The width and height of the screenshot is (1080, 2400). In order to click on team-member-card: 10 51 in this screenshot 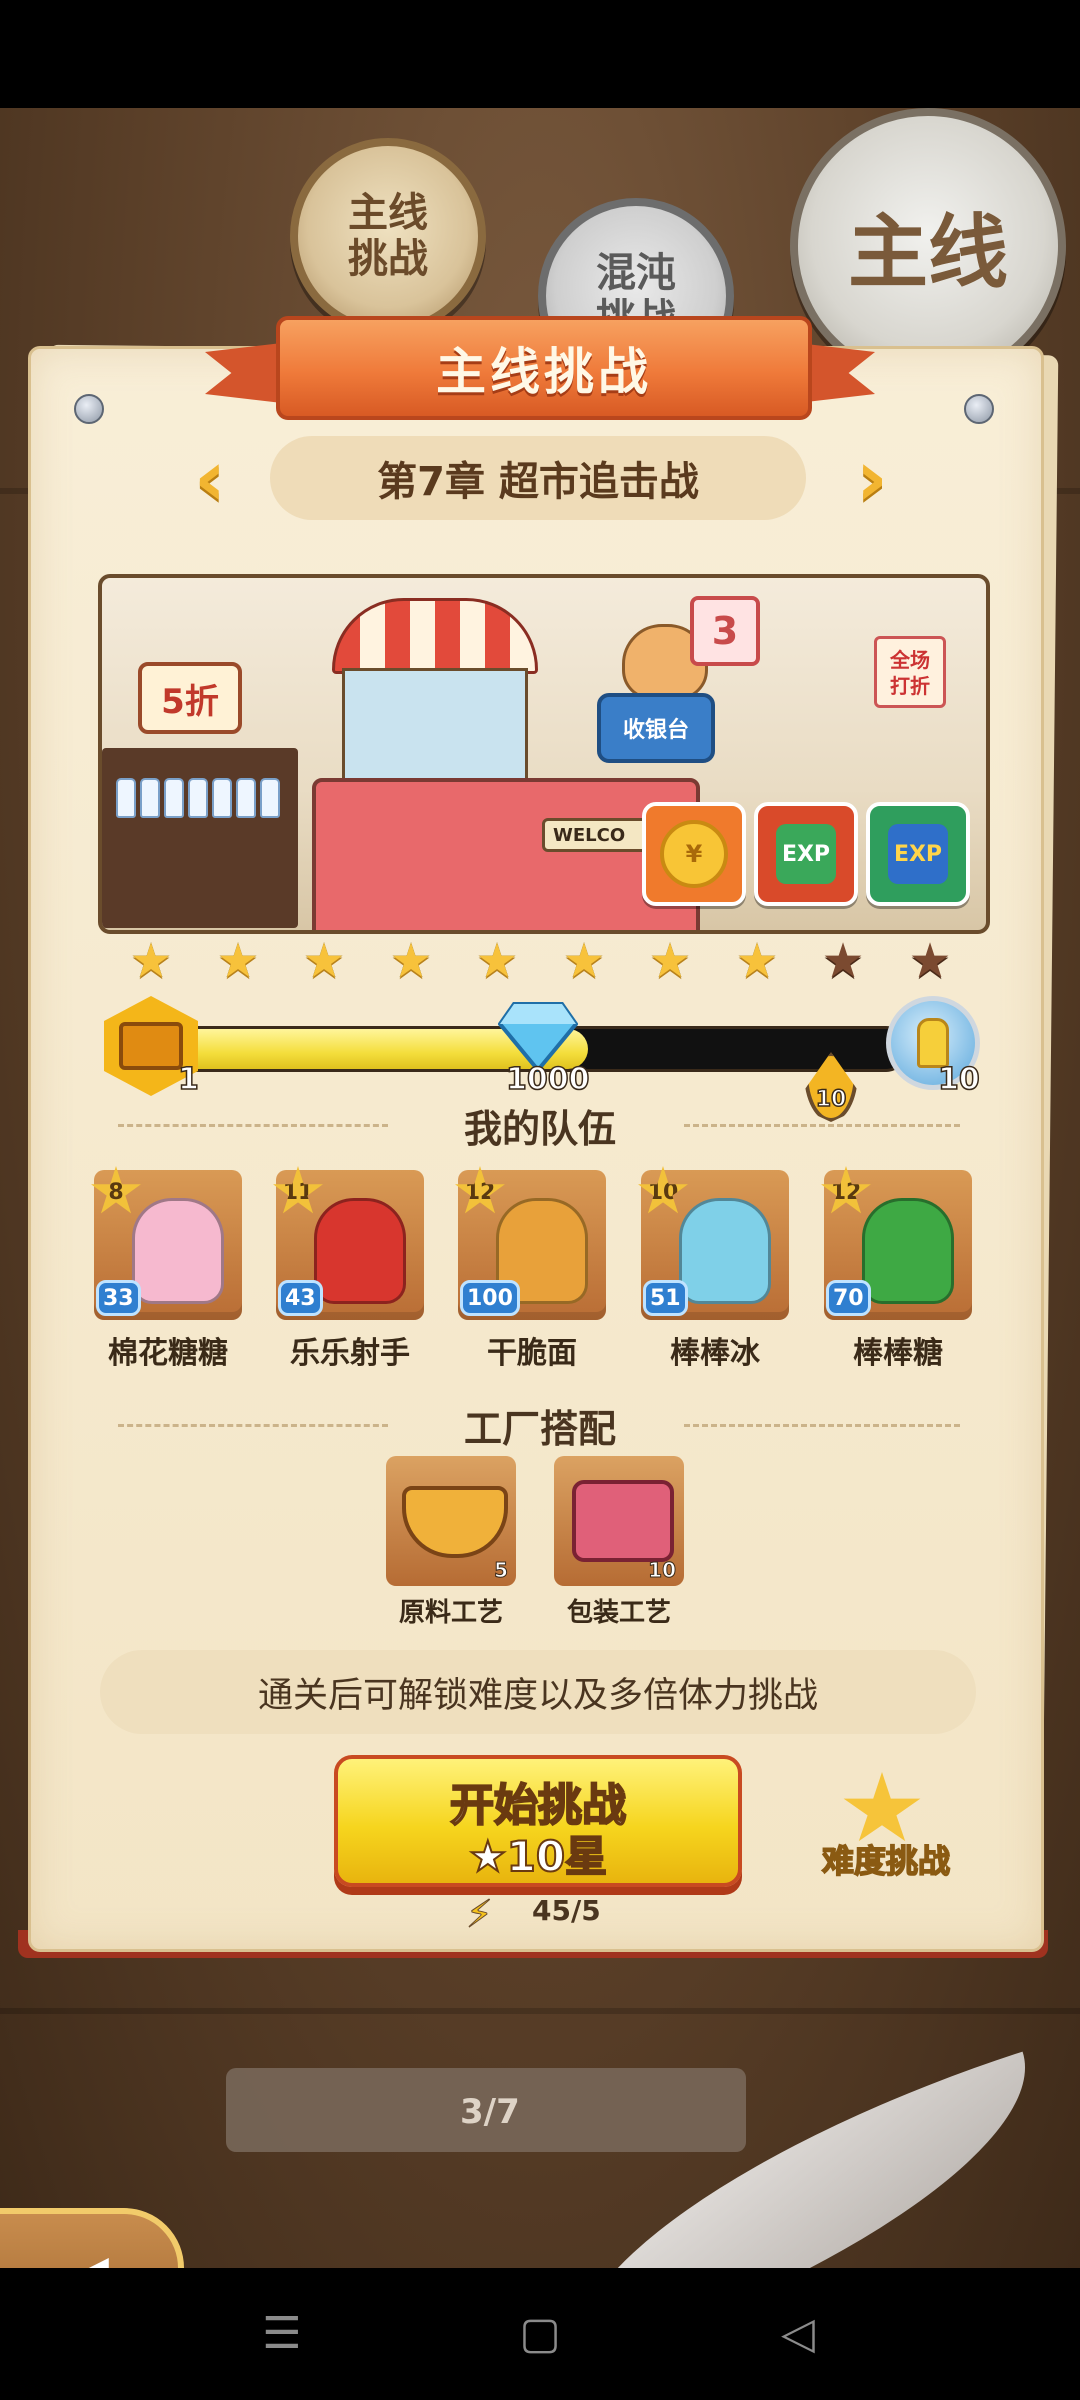, I will do `click(713, 1243)`.